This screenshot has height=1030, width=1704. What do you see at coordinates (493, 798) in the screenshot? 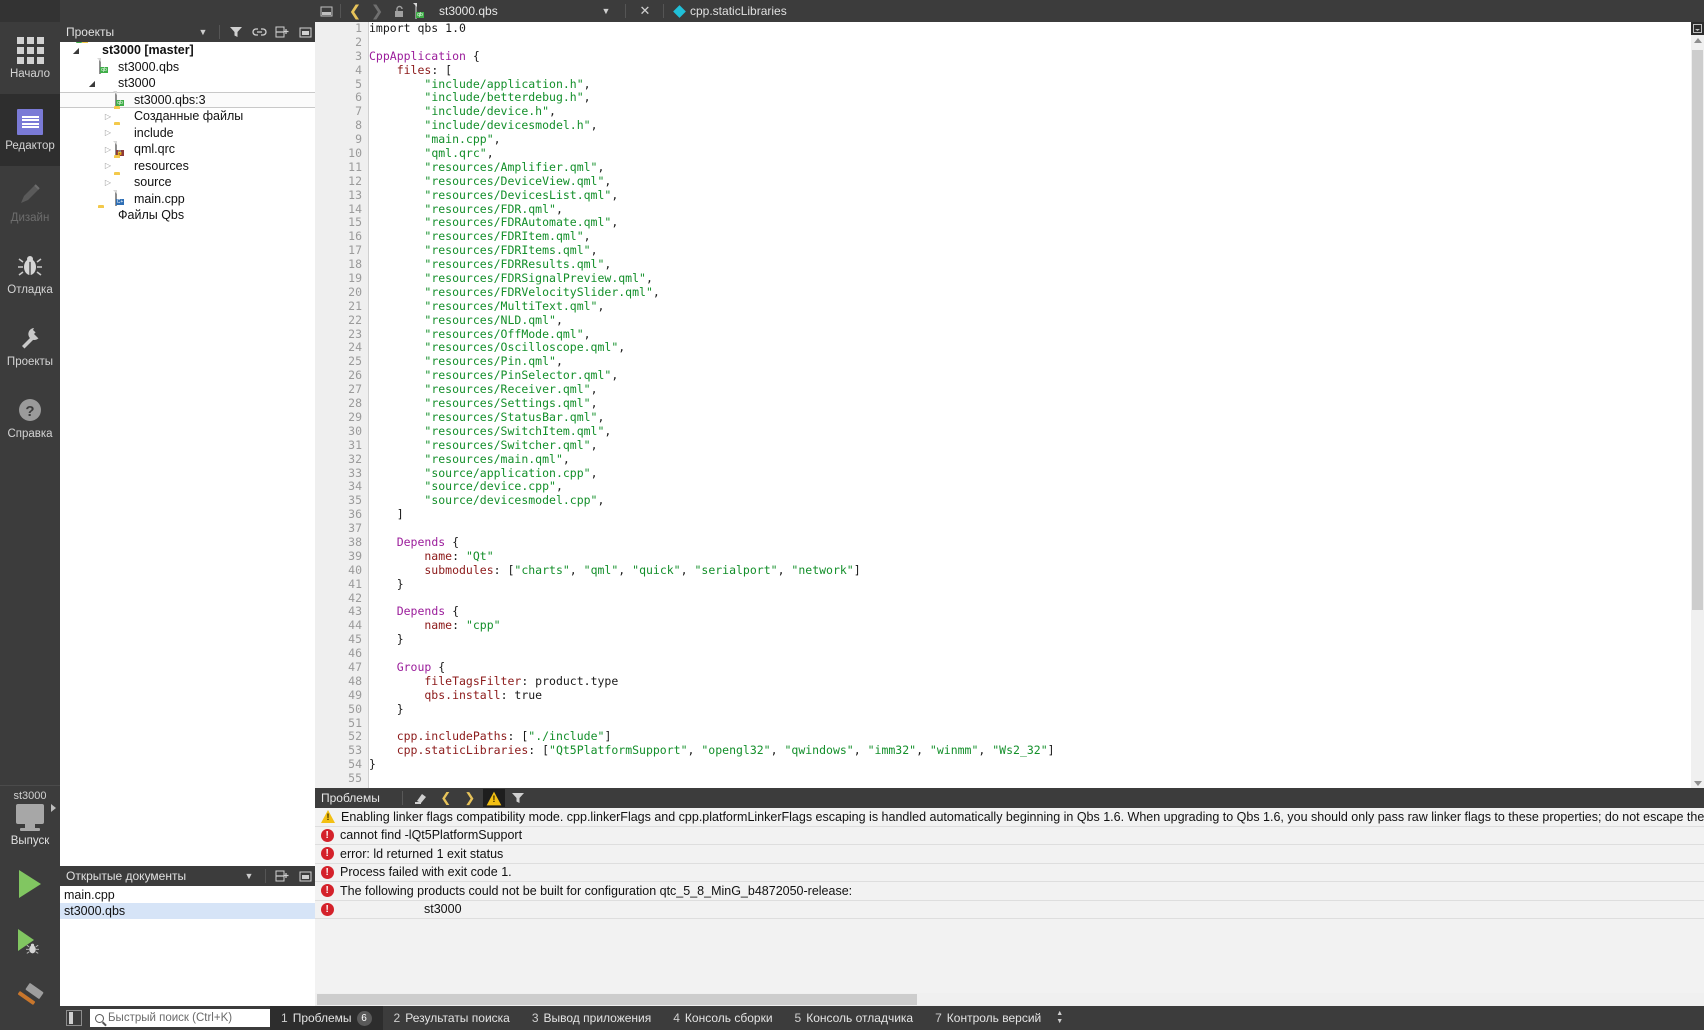
I see `warning-filter-icon` at bounding box center [493, 798].